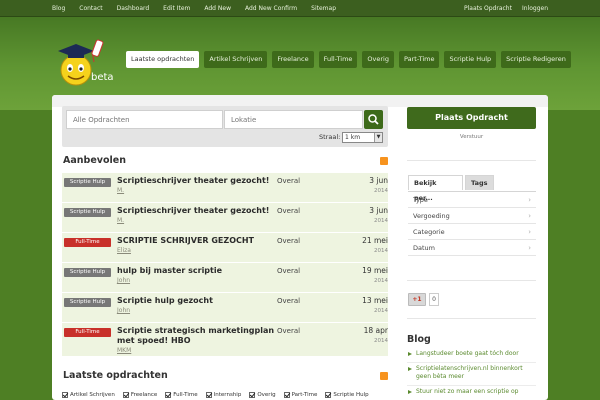  Describe the element at coordinates (185, 395) in the screenshot. I see `filter-label: Full-Time` at that location.